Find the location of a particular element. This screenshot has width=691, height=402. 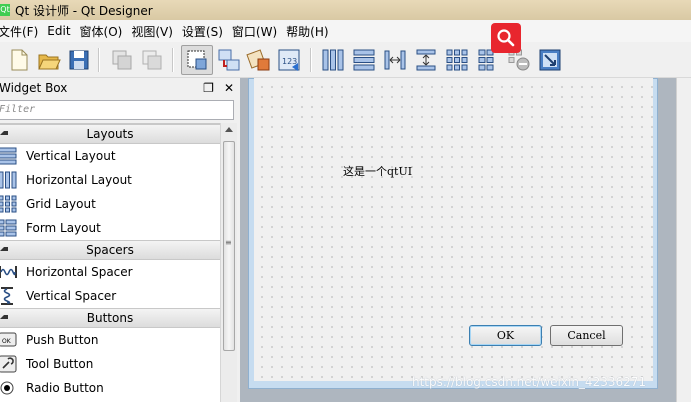

layout-vertical-splitter-icon is located at coordinates (426, 60).